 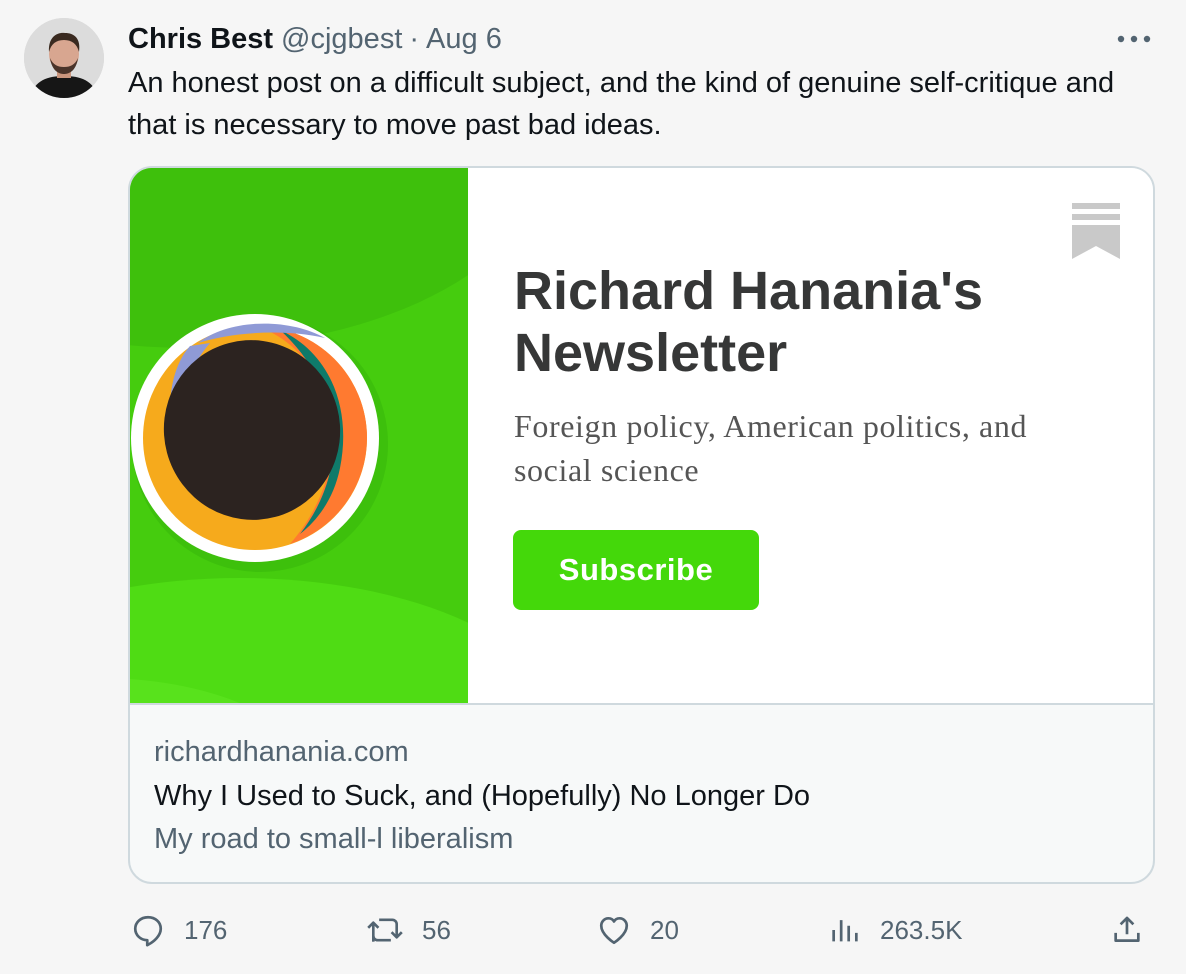 I want to click on reply-count: 176, so click(x=206, y=929).